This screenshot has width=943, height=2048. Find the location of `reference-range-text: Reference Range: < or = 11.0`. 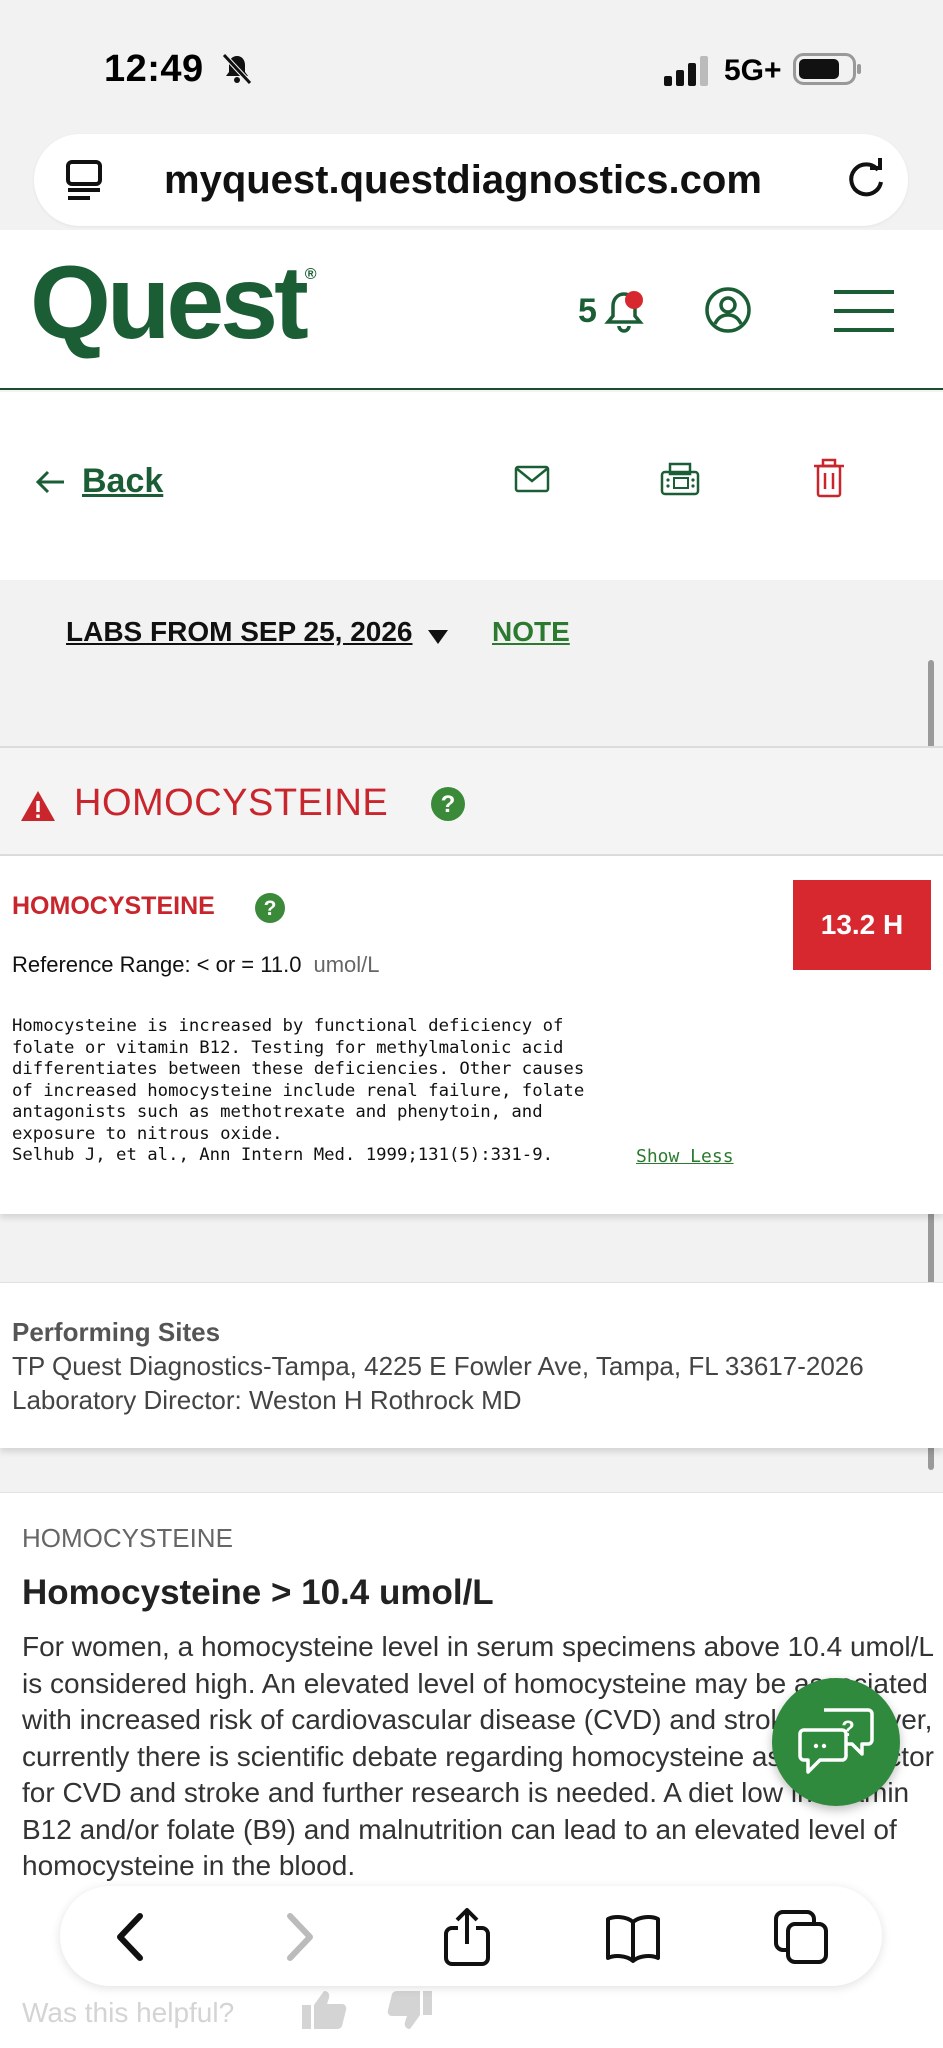

reference-range-text: Reference Range: < or = 11.0 is located at coordinates (157, 964).